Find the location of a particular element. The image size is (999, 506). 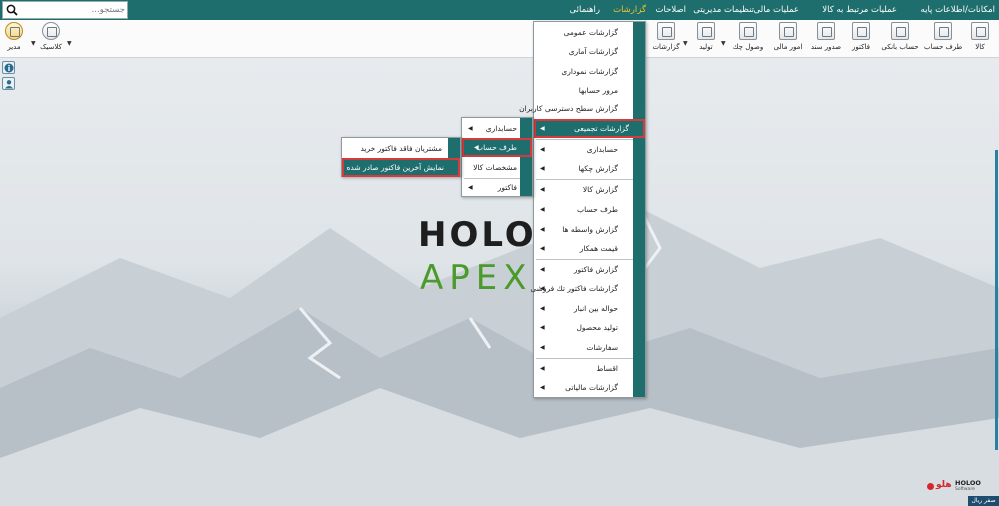

menu-item-tax-reports: گزارشات مالیاتی ◀ is located at coordinates (584, 387).